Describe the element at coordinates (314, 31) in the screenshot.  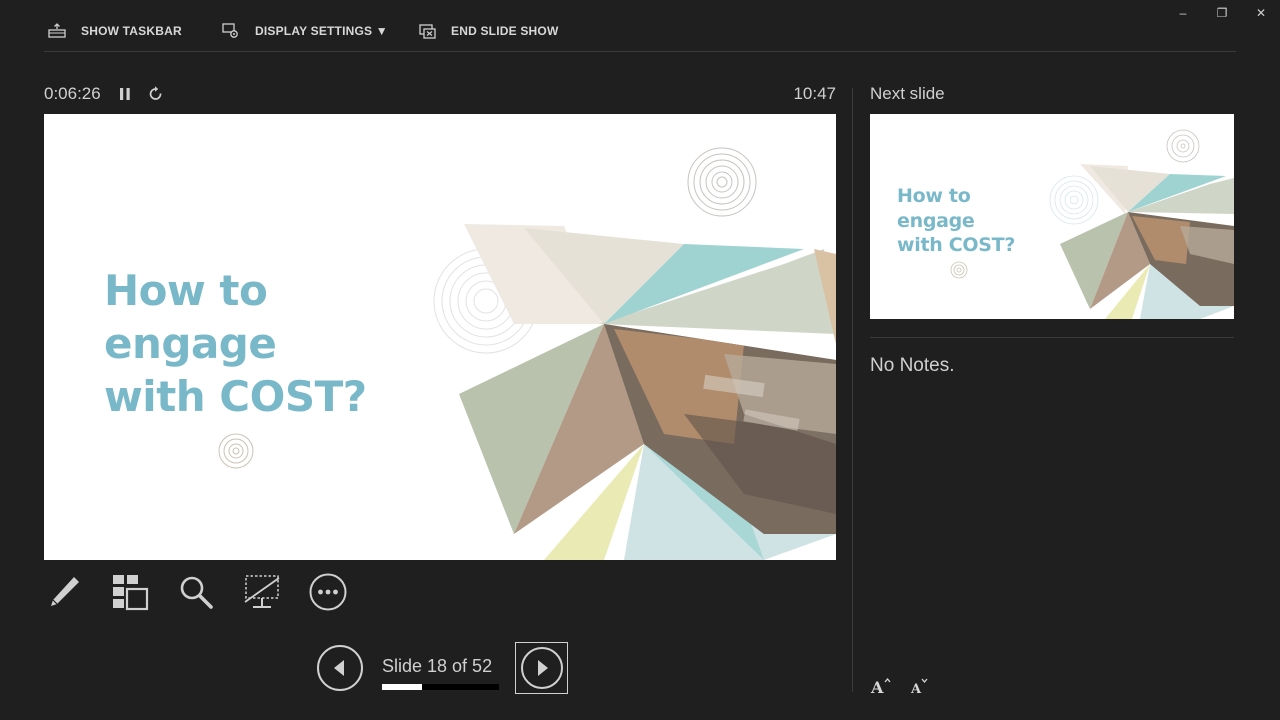
I see `display-settings-label: DISPLAY SETTINGS` at that location.